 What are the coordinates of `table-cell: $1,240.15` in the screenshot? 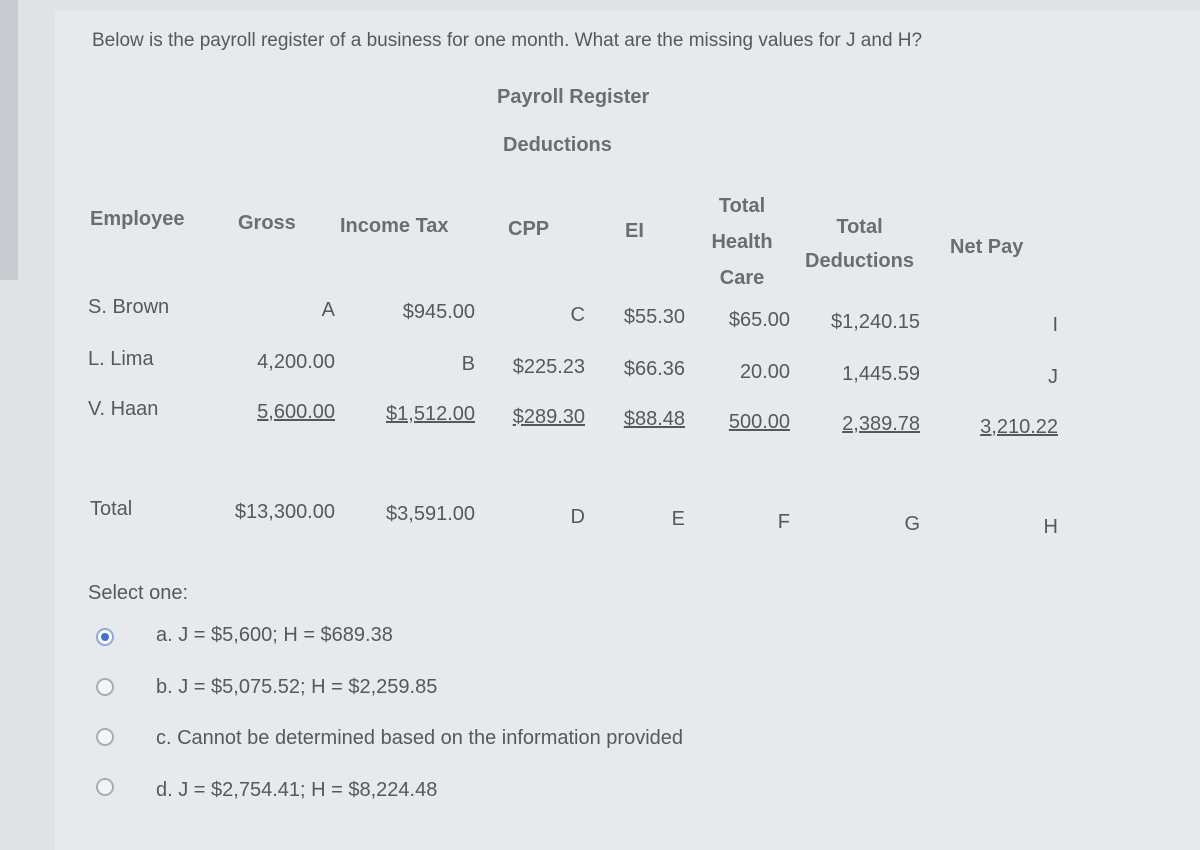 It's located at (875, 322).